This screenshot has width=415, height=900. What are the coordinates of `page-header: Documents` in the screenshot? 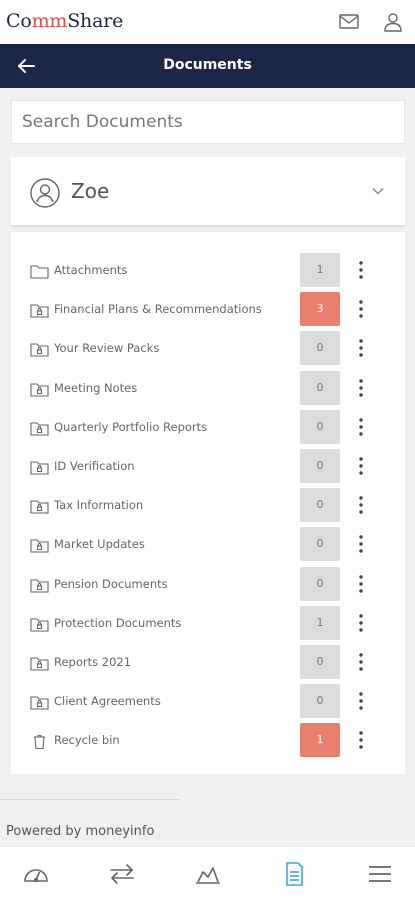 It's located at (207, 66).